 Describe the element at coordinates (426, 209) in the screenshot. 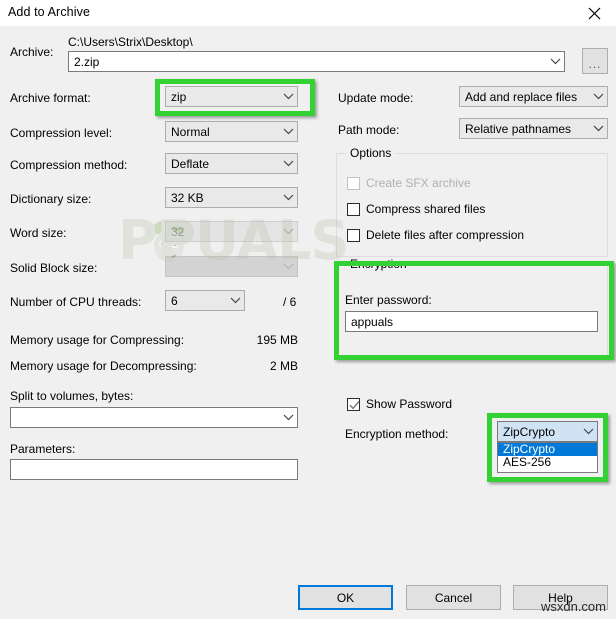

I see `compress-shared-files-label: Compress shared files` at that location.